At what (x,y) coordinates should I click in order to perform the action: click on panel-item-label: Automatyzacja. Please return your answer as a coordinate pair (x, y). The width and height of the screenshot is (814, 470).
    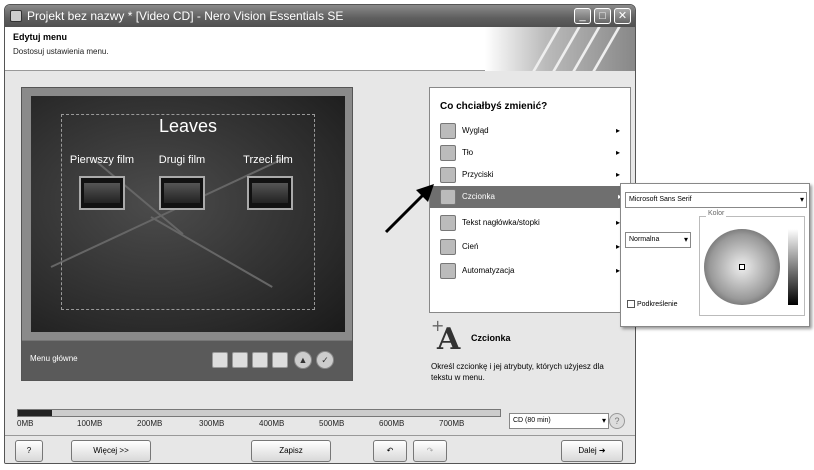
    Looking at the image, I should click on (488, 270).